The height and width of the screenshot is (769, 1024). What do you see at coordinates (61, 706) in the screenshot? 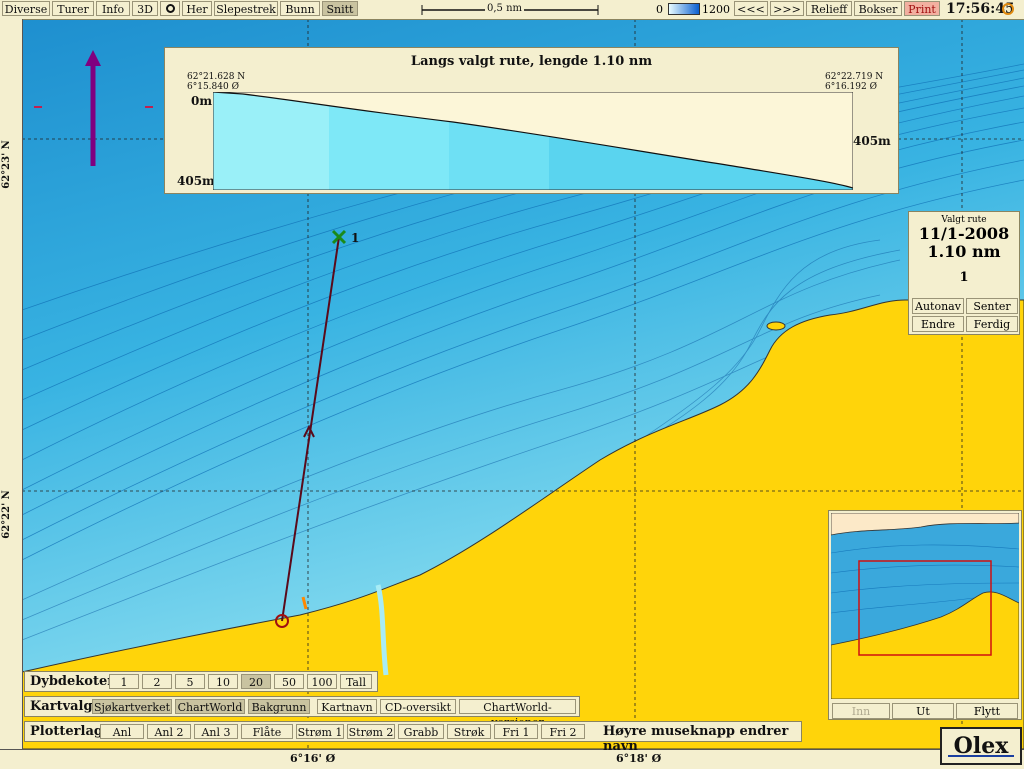
I see `kartvalg-label: Kartvalg` at bounding box center [61, 706].